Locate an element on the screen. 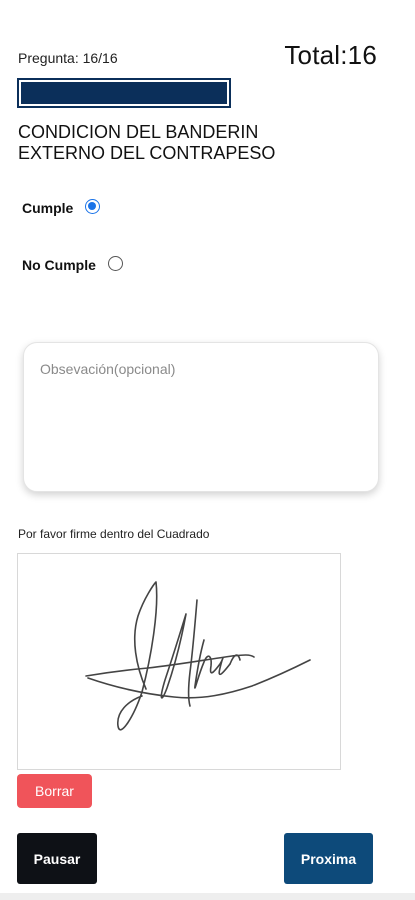  option-cumple-radio is located at coordinates (93, 206).